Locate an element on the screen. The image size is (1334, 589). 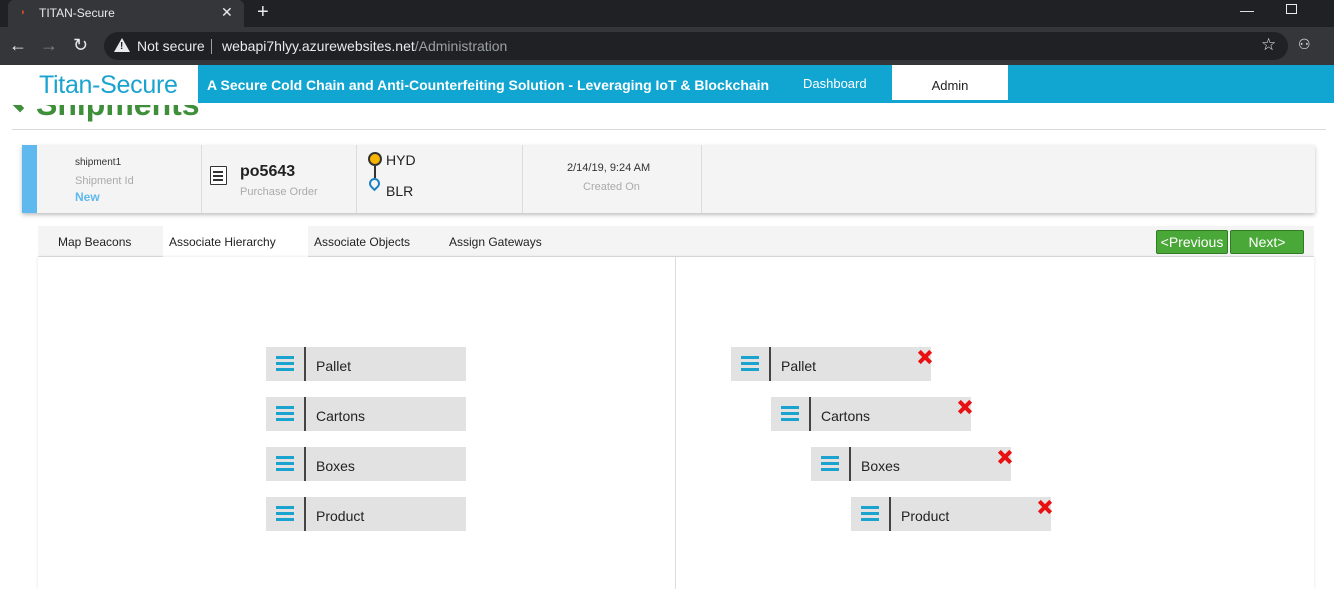
route-origin: HYD is located at coordinates (401, 160).